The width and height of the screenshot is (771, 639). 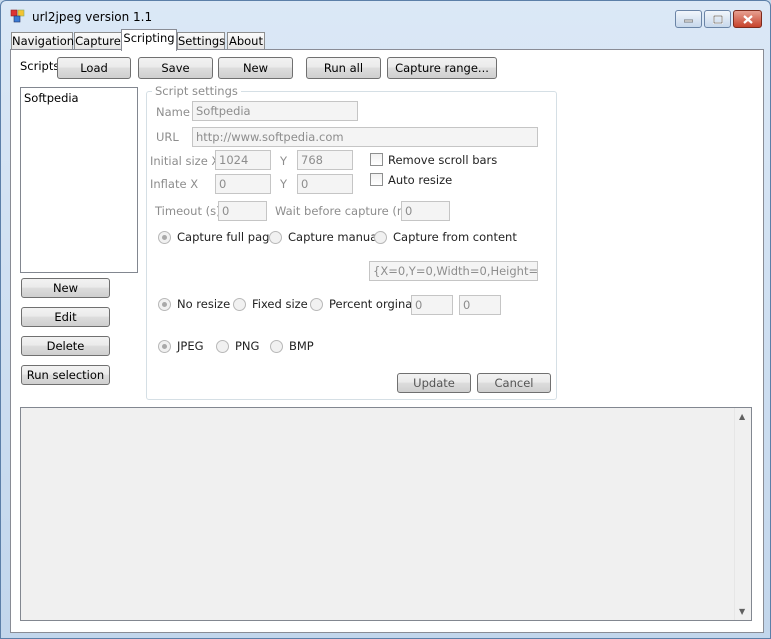 What do you see at coordinates (325, 184) in the screenshot?
I see `inflate-y-field: 0` at bounding box center [325, 184].